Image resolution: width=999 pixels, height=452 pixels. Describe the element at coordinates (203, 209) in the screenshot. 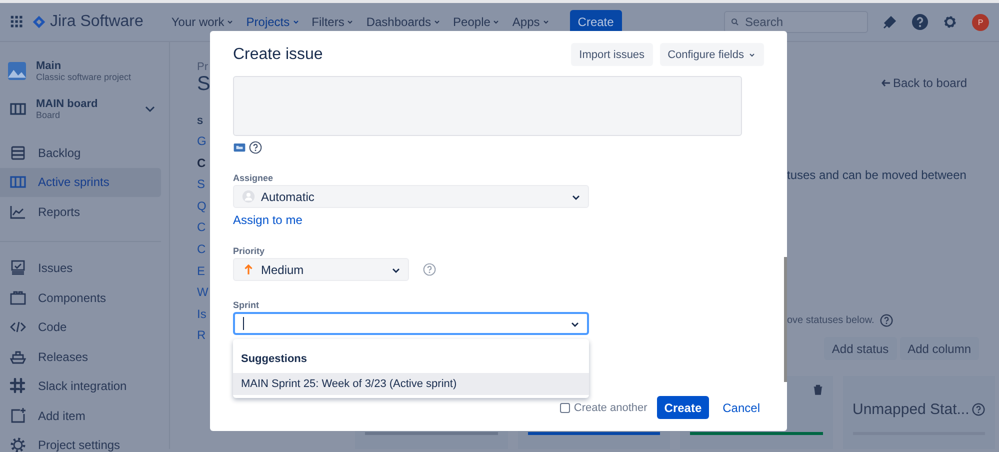

I see `settings-nav-item: Q` at that location.